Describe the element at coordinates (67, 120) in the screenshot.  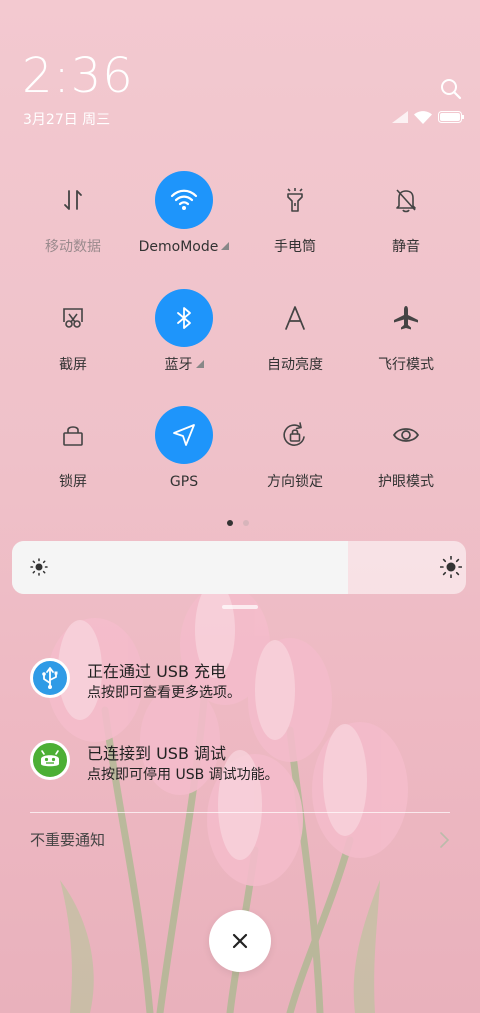
I see `date: 3月27日 周三` at that location.